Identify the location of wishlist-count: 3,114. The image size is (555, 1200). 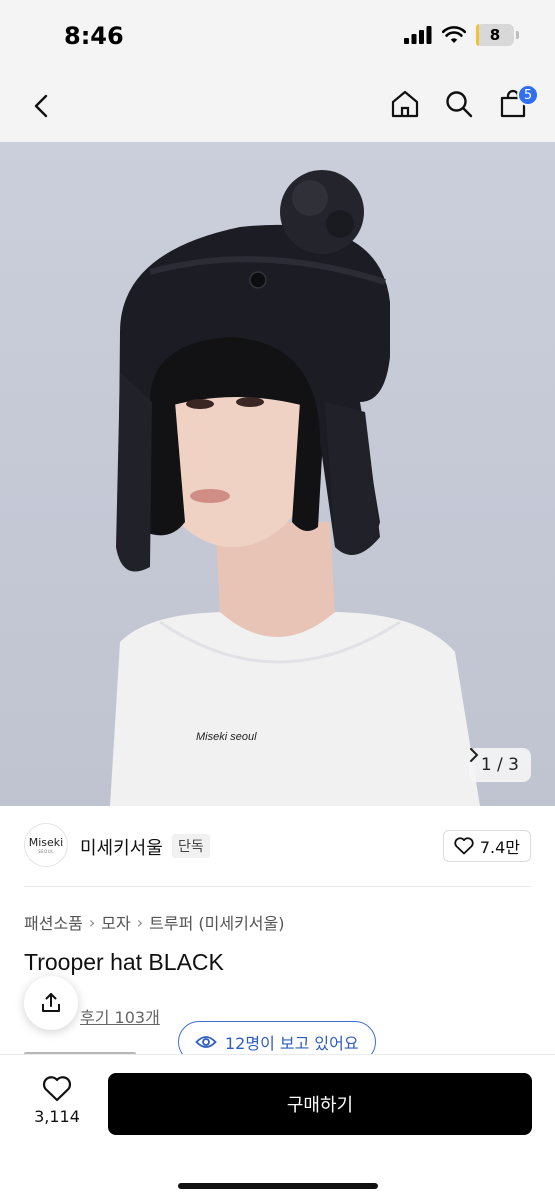
(57, 1116).